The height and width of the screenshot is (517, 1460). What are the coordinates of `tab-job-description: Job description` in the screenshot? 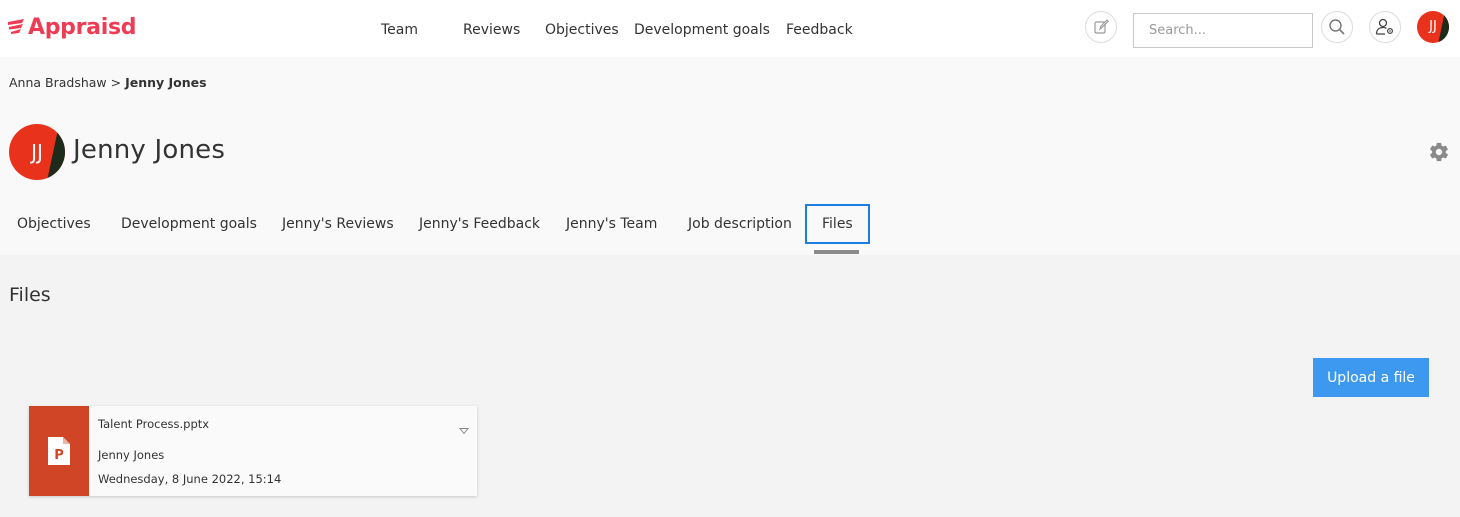 It's located at (740, 224).